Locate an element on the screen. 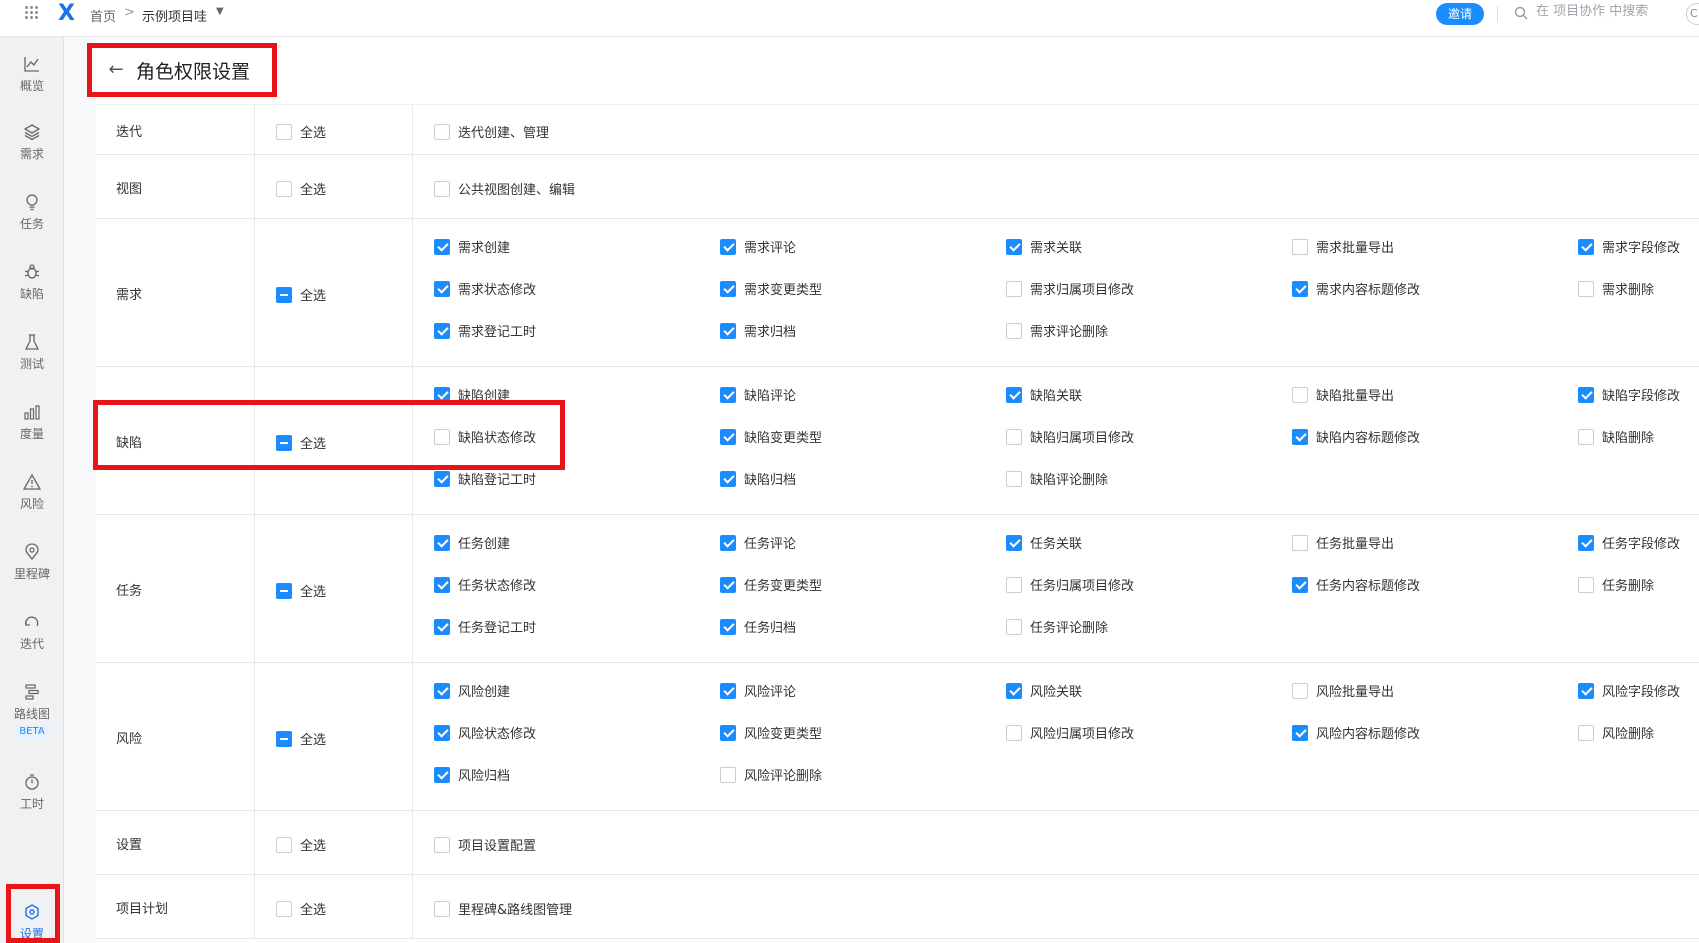 The image size is (1699, 943). breadcrumb-project: 示例项目哇 is located at coordinates (174, 15).